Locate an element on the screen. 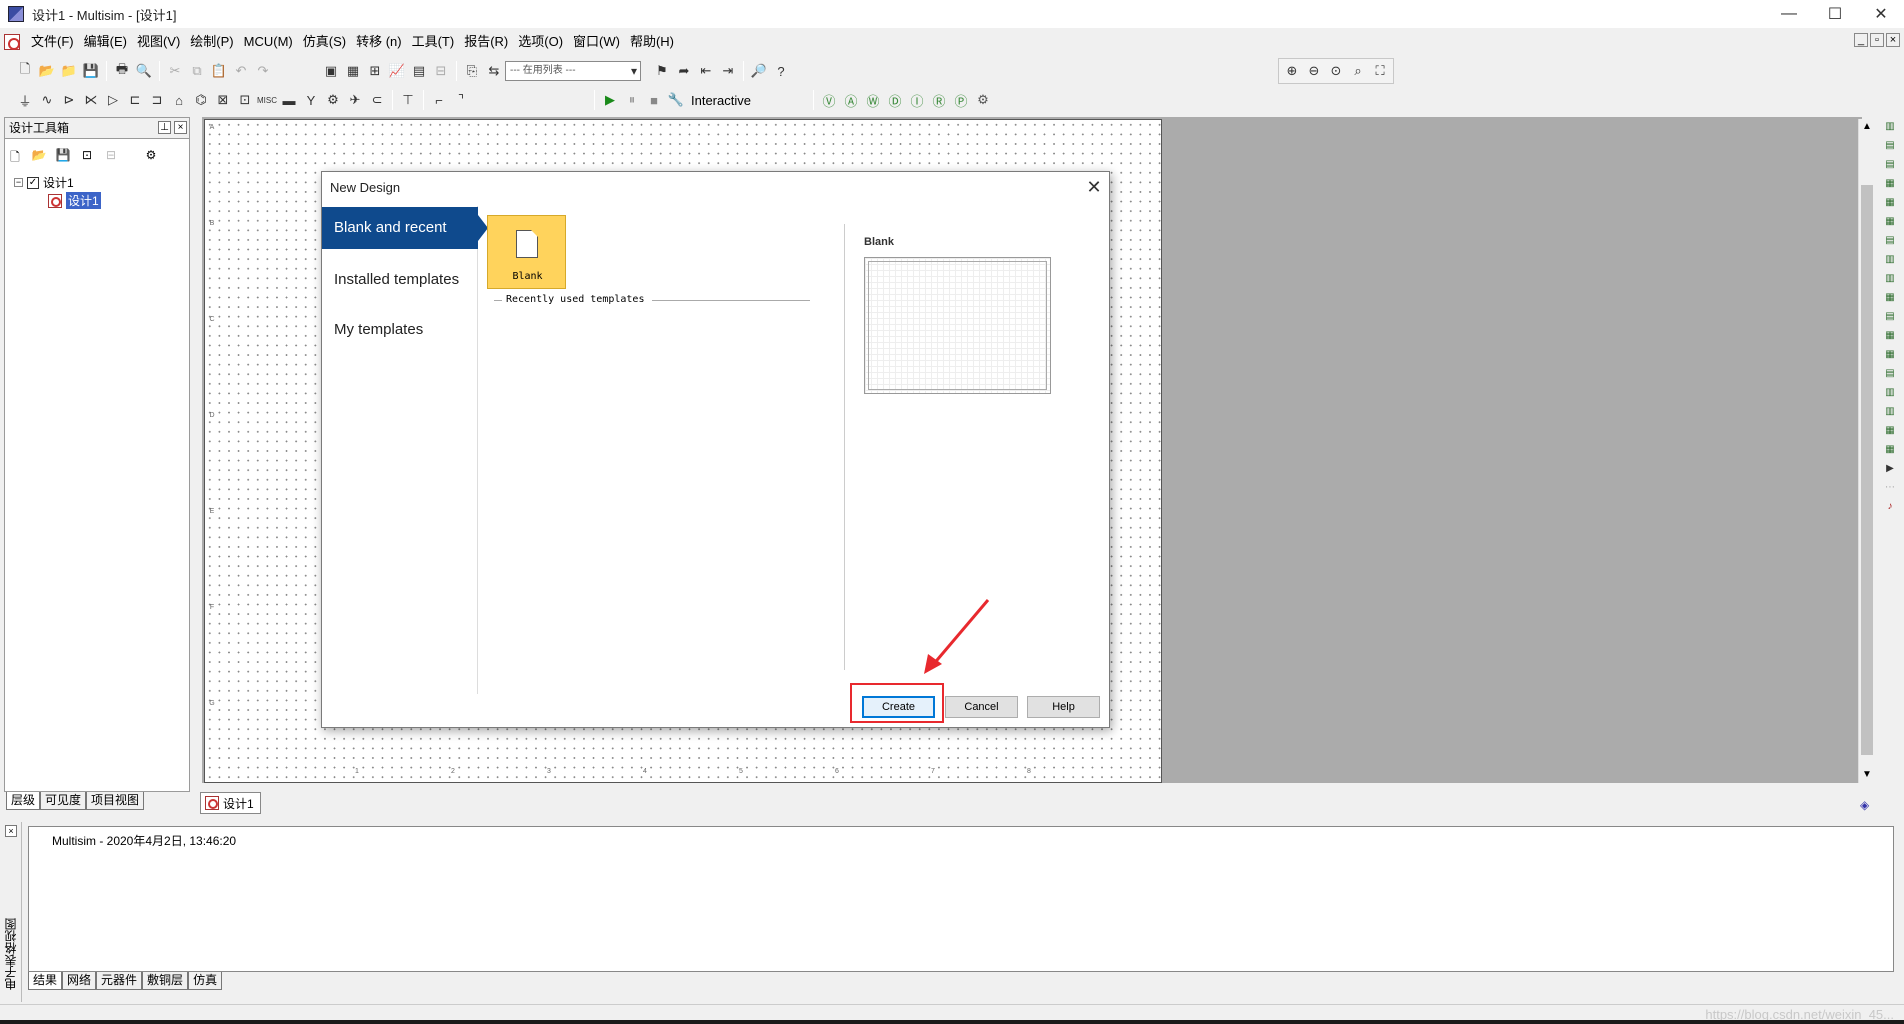 Image resolution: width=1904 pixels, height=1024 pixels. menu-view: 视图(V) is located at coordinates (158, 42).